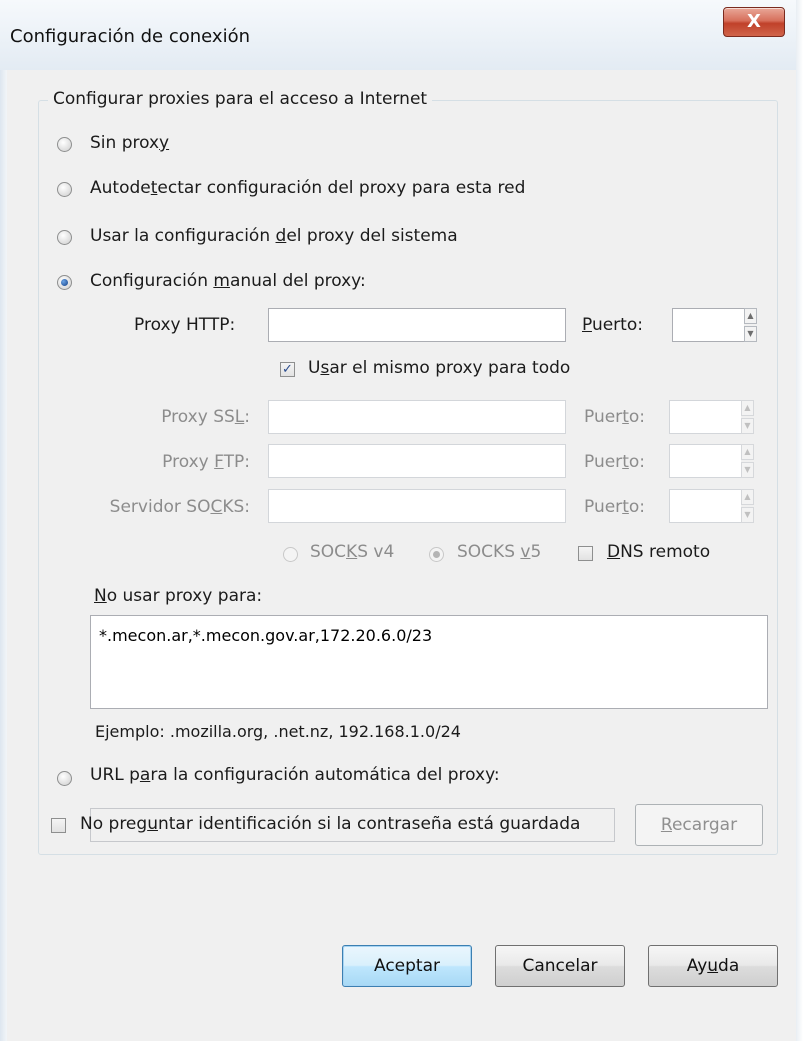 Image resolution: width=803 pixels, height=1041 pixels. What do you see at coordinates (658, 552) in the screenshot?
I see `dns-remote-label: DNS remoto` at bounding box center [658, 552].